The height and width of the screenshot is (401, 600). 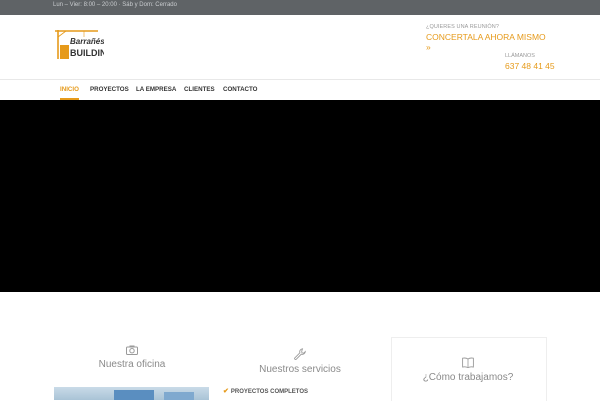 I want to click on nav-item-la-empresa: LA EMPRESA, so click(x=156, y=90).